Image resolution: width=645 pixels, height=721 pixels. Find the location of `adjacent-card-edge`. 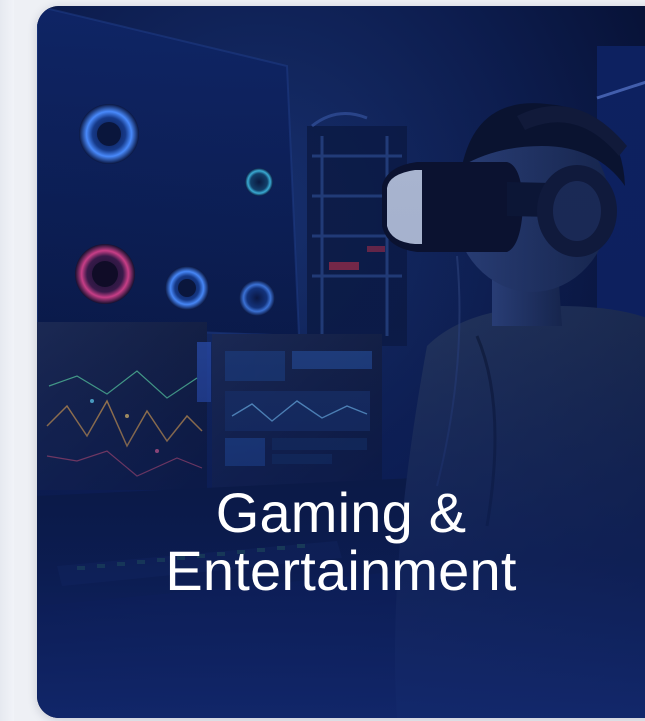

adjacent-card-edge is located at coordinates (7, 360).